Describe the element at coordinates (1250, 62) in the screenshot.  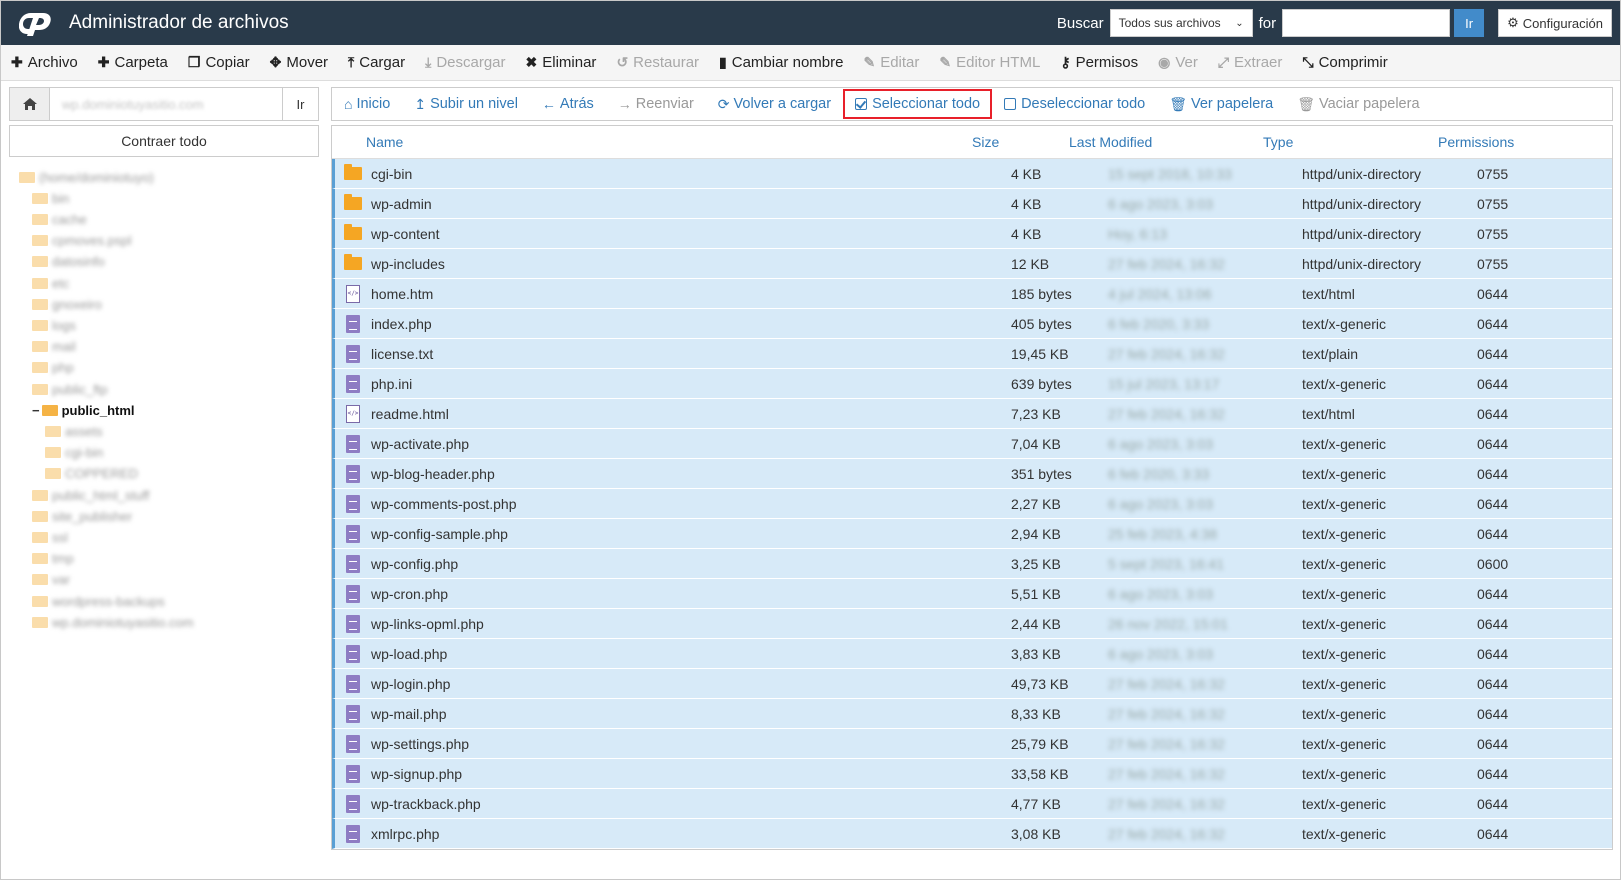
I see `toolbar-extraer-button: ⤢ Extraer` at that location.